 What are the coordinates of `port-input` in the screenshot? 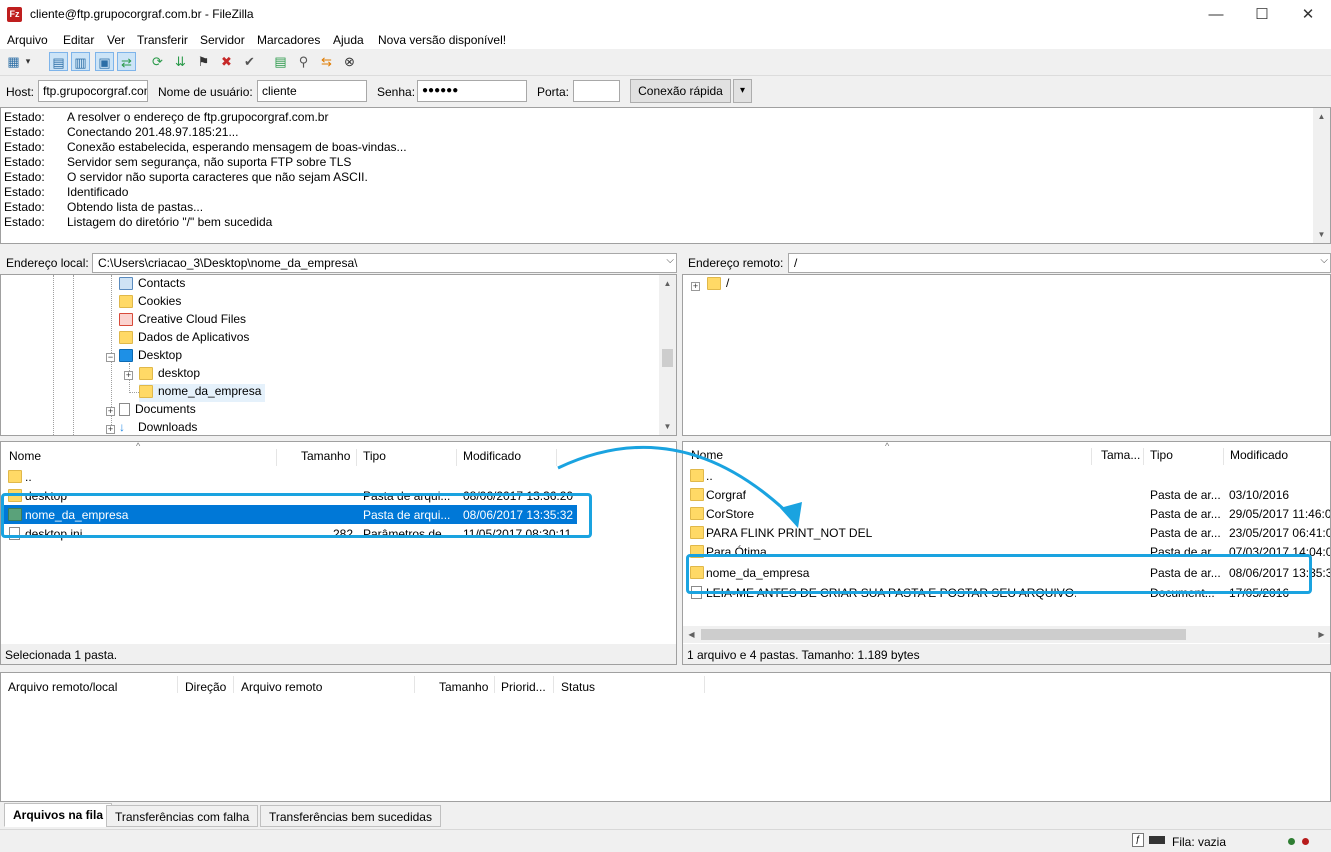 It's located at (596, 91).